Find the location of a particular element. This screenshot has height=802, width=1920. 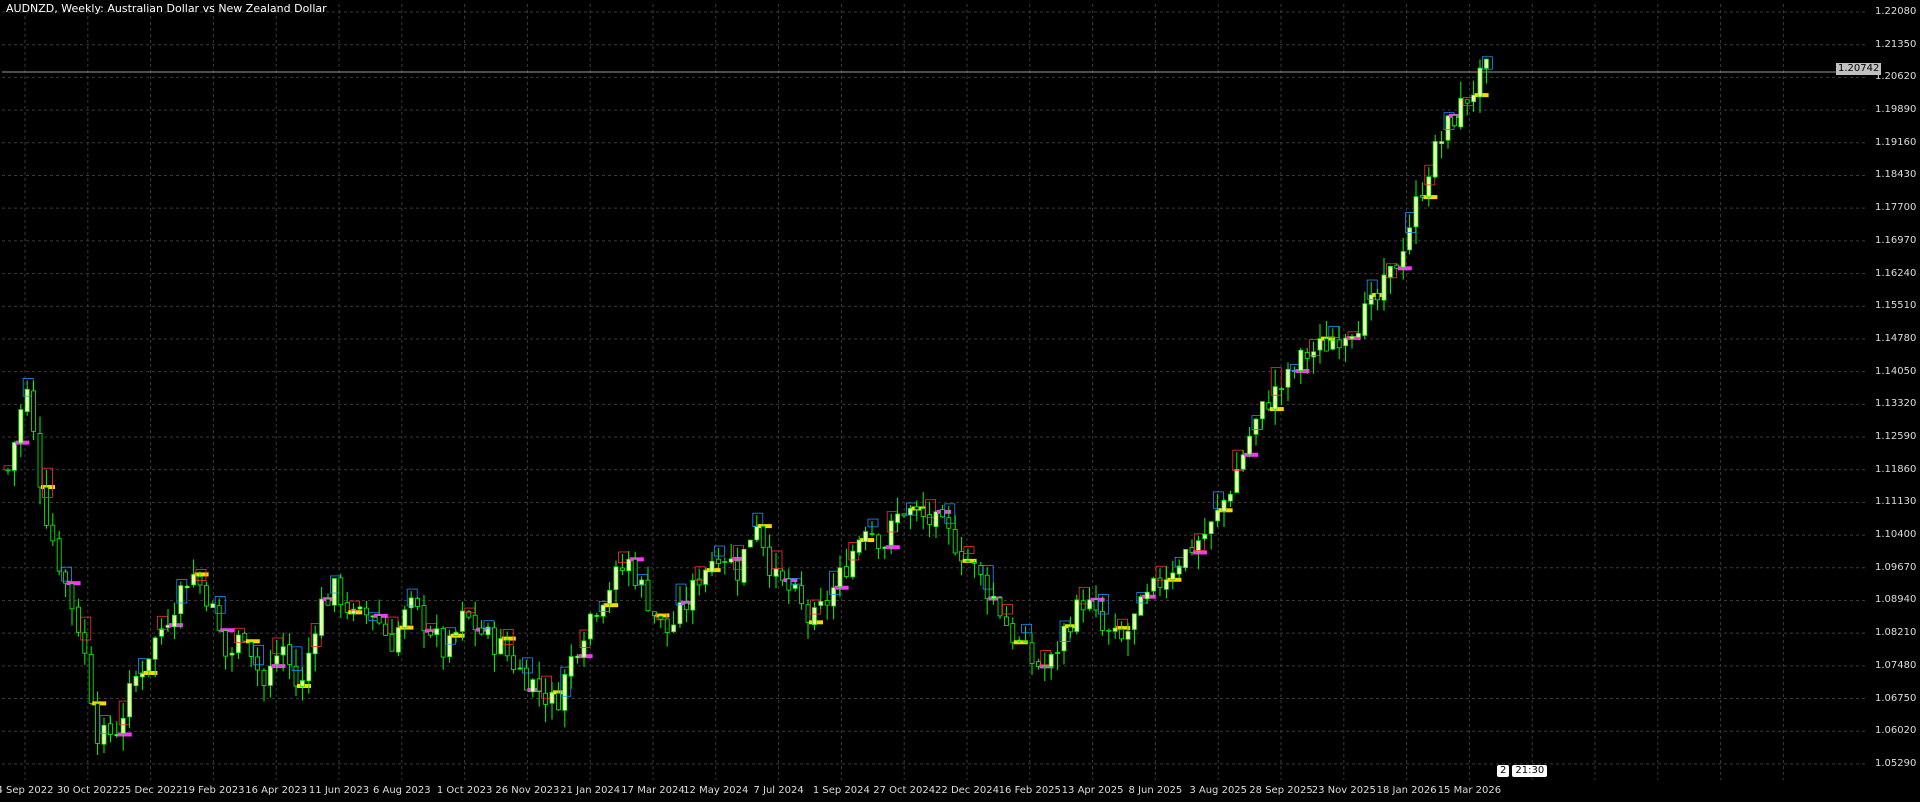

date-tick-label: 25 Dec 2022 is located at coordinates (150, 790).